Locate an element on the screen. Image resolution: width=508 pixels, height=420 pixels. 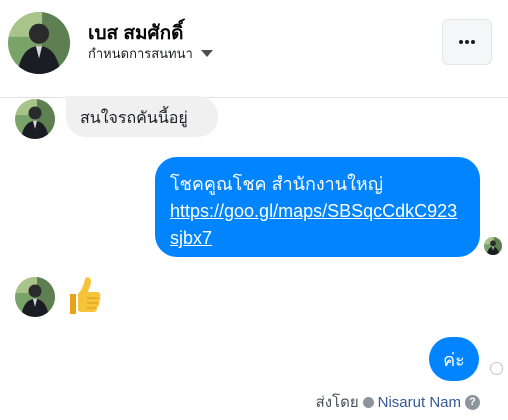
more-dots-icon is located at coordinates (467, 42).